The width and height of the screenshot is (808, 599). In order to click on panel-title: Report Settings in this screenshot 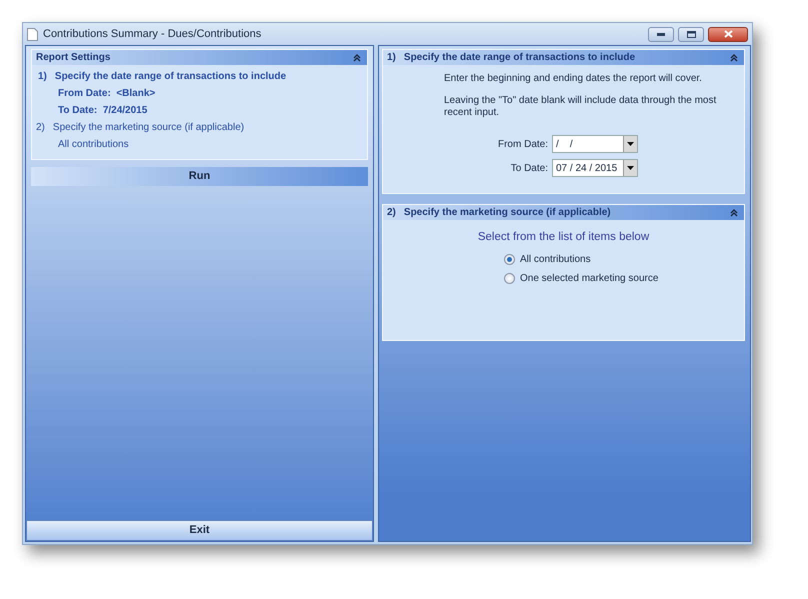, I will do `click(73, 58)`.